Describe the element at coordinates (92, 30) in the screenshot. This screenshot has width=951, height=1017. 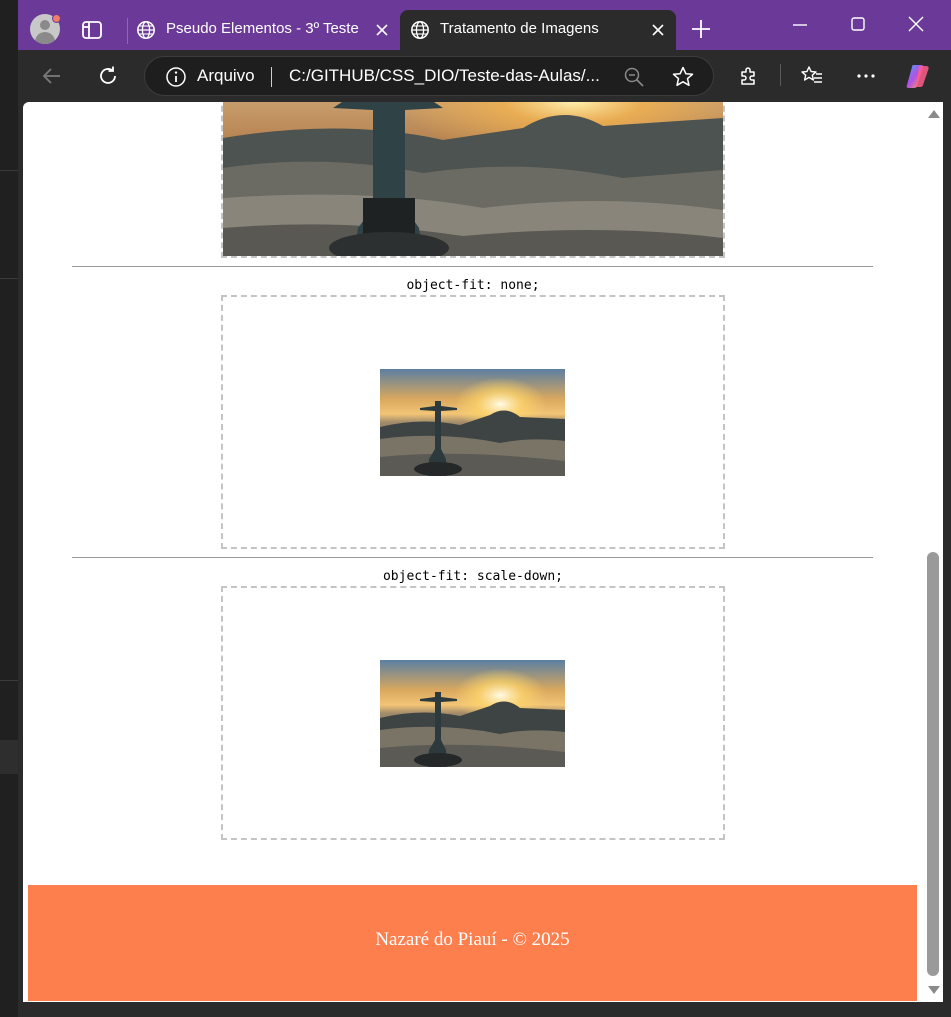
I see `tab-actions-icon` at that location.